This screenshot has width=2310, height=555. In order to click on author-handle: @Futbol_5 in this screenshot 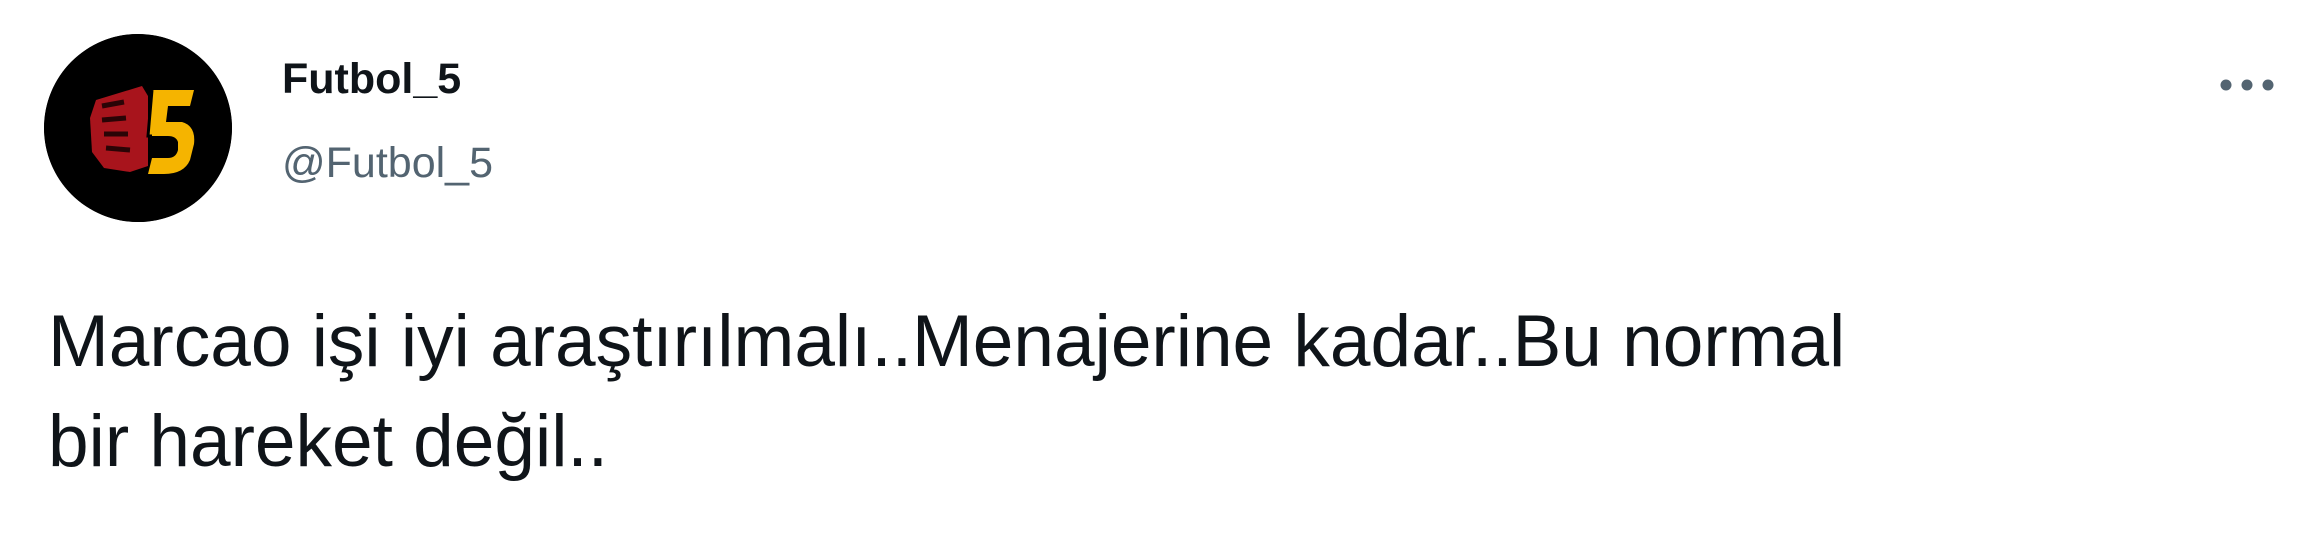, I will do `click(387, 163)`.